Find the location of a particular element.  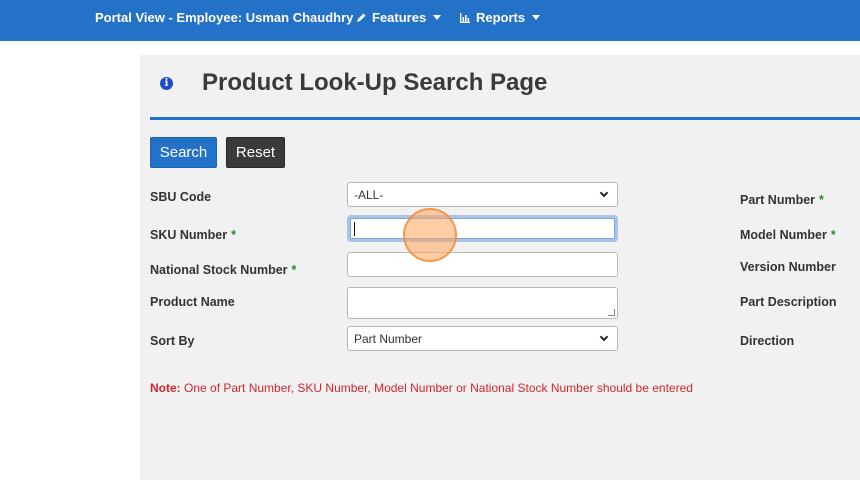

features-menu: Features is located at coordinates (398, 17).